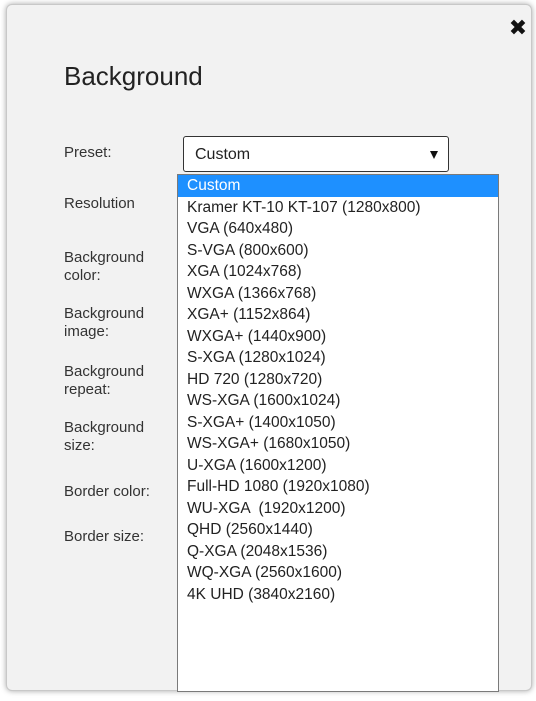 This screenshot has width=536, height=701. Describe the element at coordinates (338, 337) in the screenshot. I see `preset-option: WXGA+ (1440x900)` at that location.